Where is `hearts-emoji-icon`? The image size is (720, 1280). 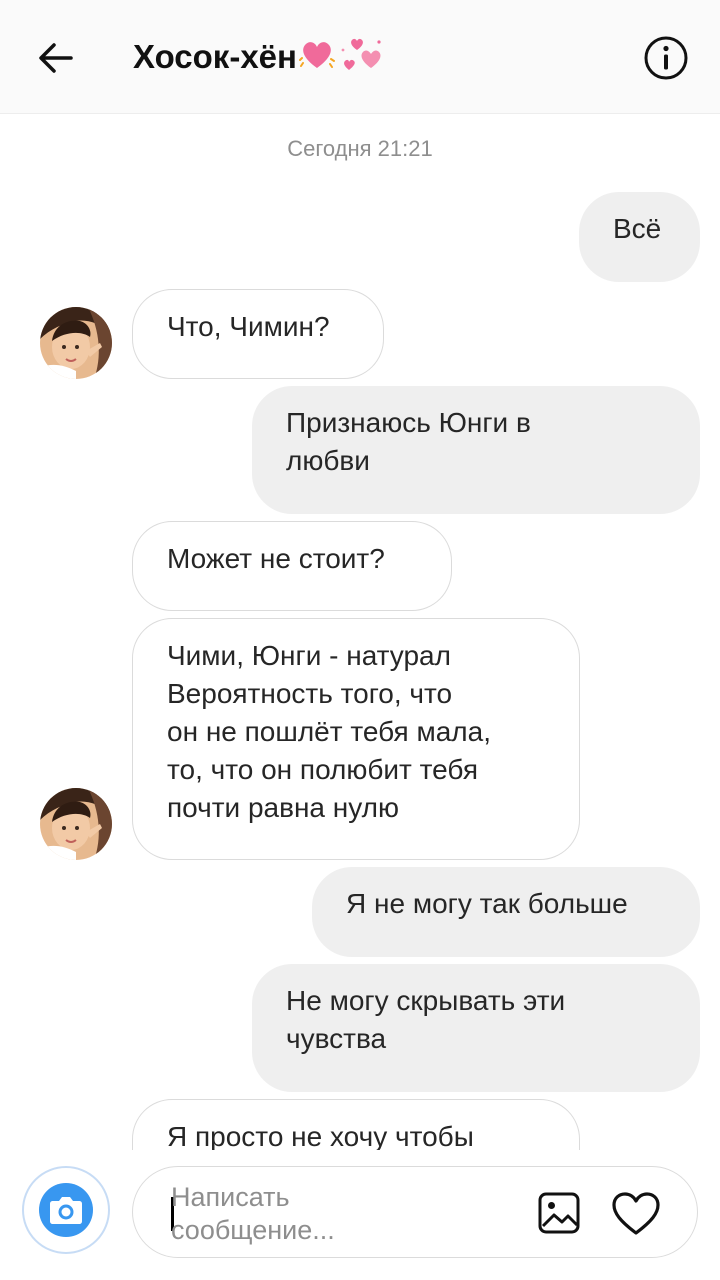 hearts-emoji-icon is located at coordinates (341, 57).